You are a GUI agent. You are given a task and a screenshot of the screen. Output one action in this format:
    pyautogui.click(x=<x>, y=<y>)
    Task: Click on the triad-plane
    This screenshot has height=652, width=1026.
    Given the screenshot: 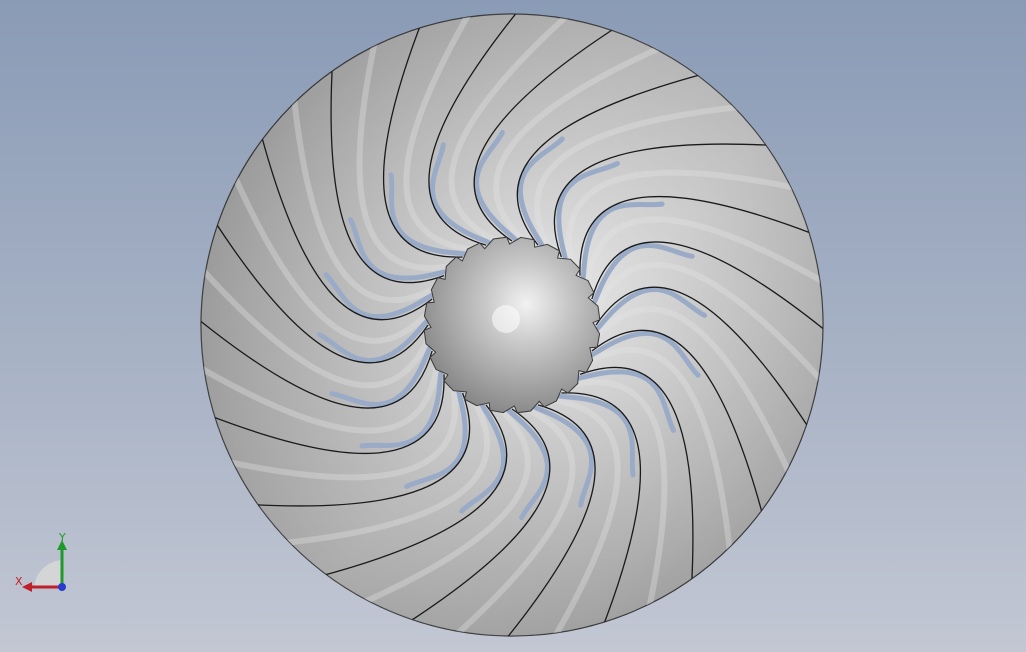 What is the action you would take?
    pyautogui.click(x=48, y=573)
    